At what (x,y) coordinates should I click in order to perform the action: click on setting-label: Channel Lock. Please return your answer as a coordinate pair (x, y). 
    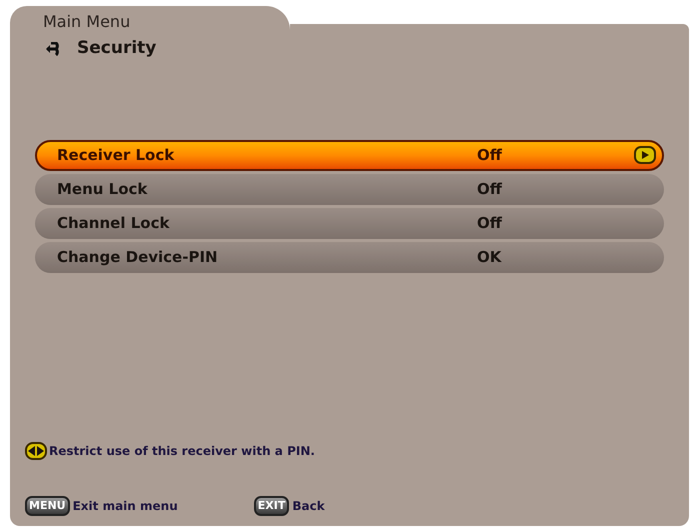
    Looking at the image, I should click on (113, 223).